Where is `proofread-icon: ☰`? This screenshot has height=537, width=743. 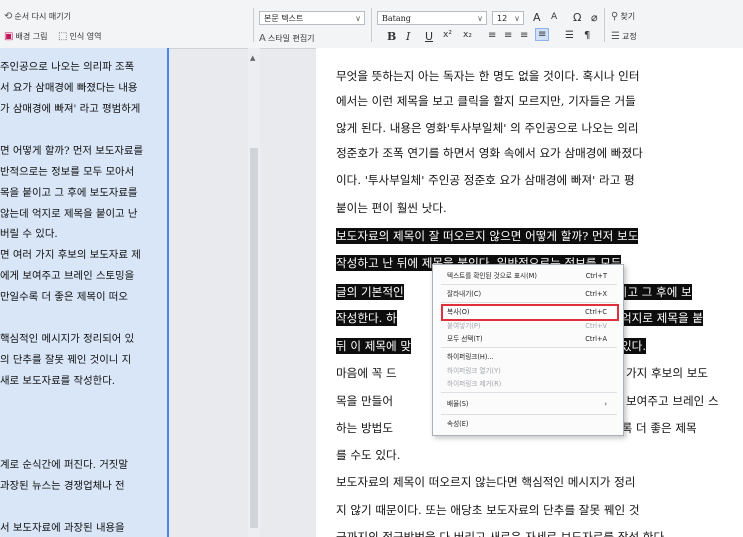
proofread-icon: ☰ is located at coordinates (615, 36).